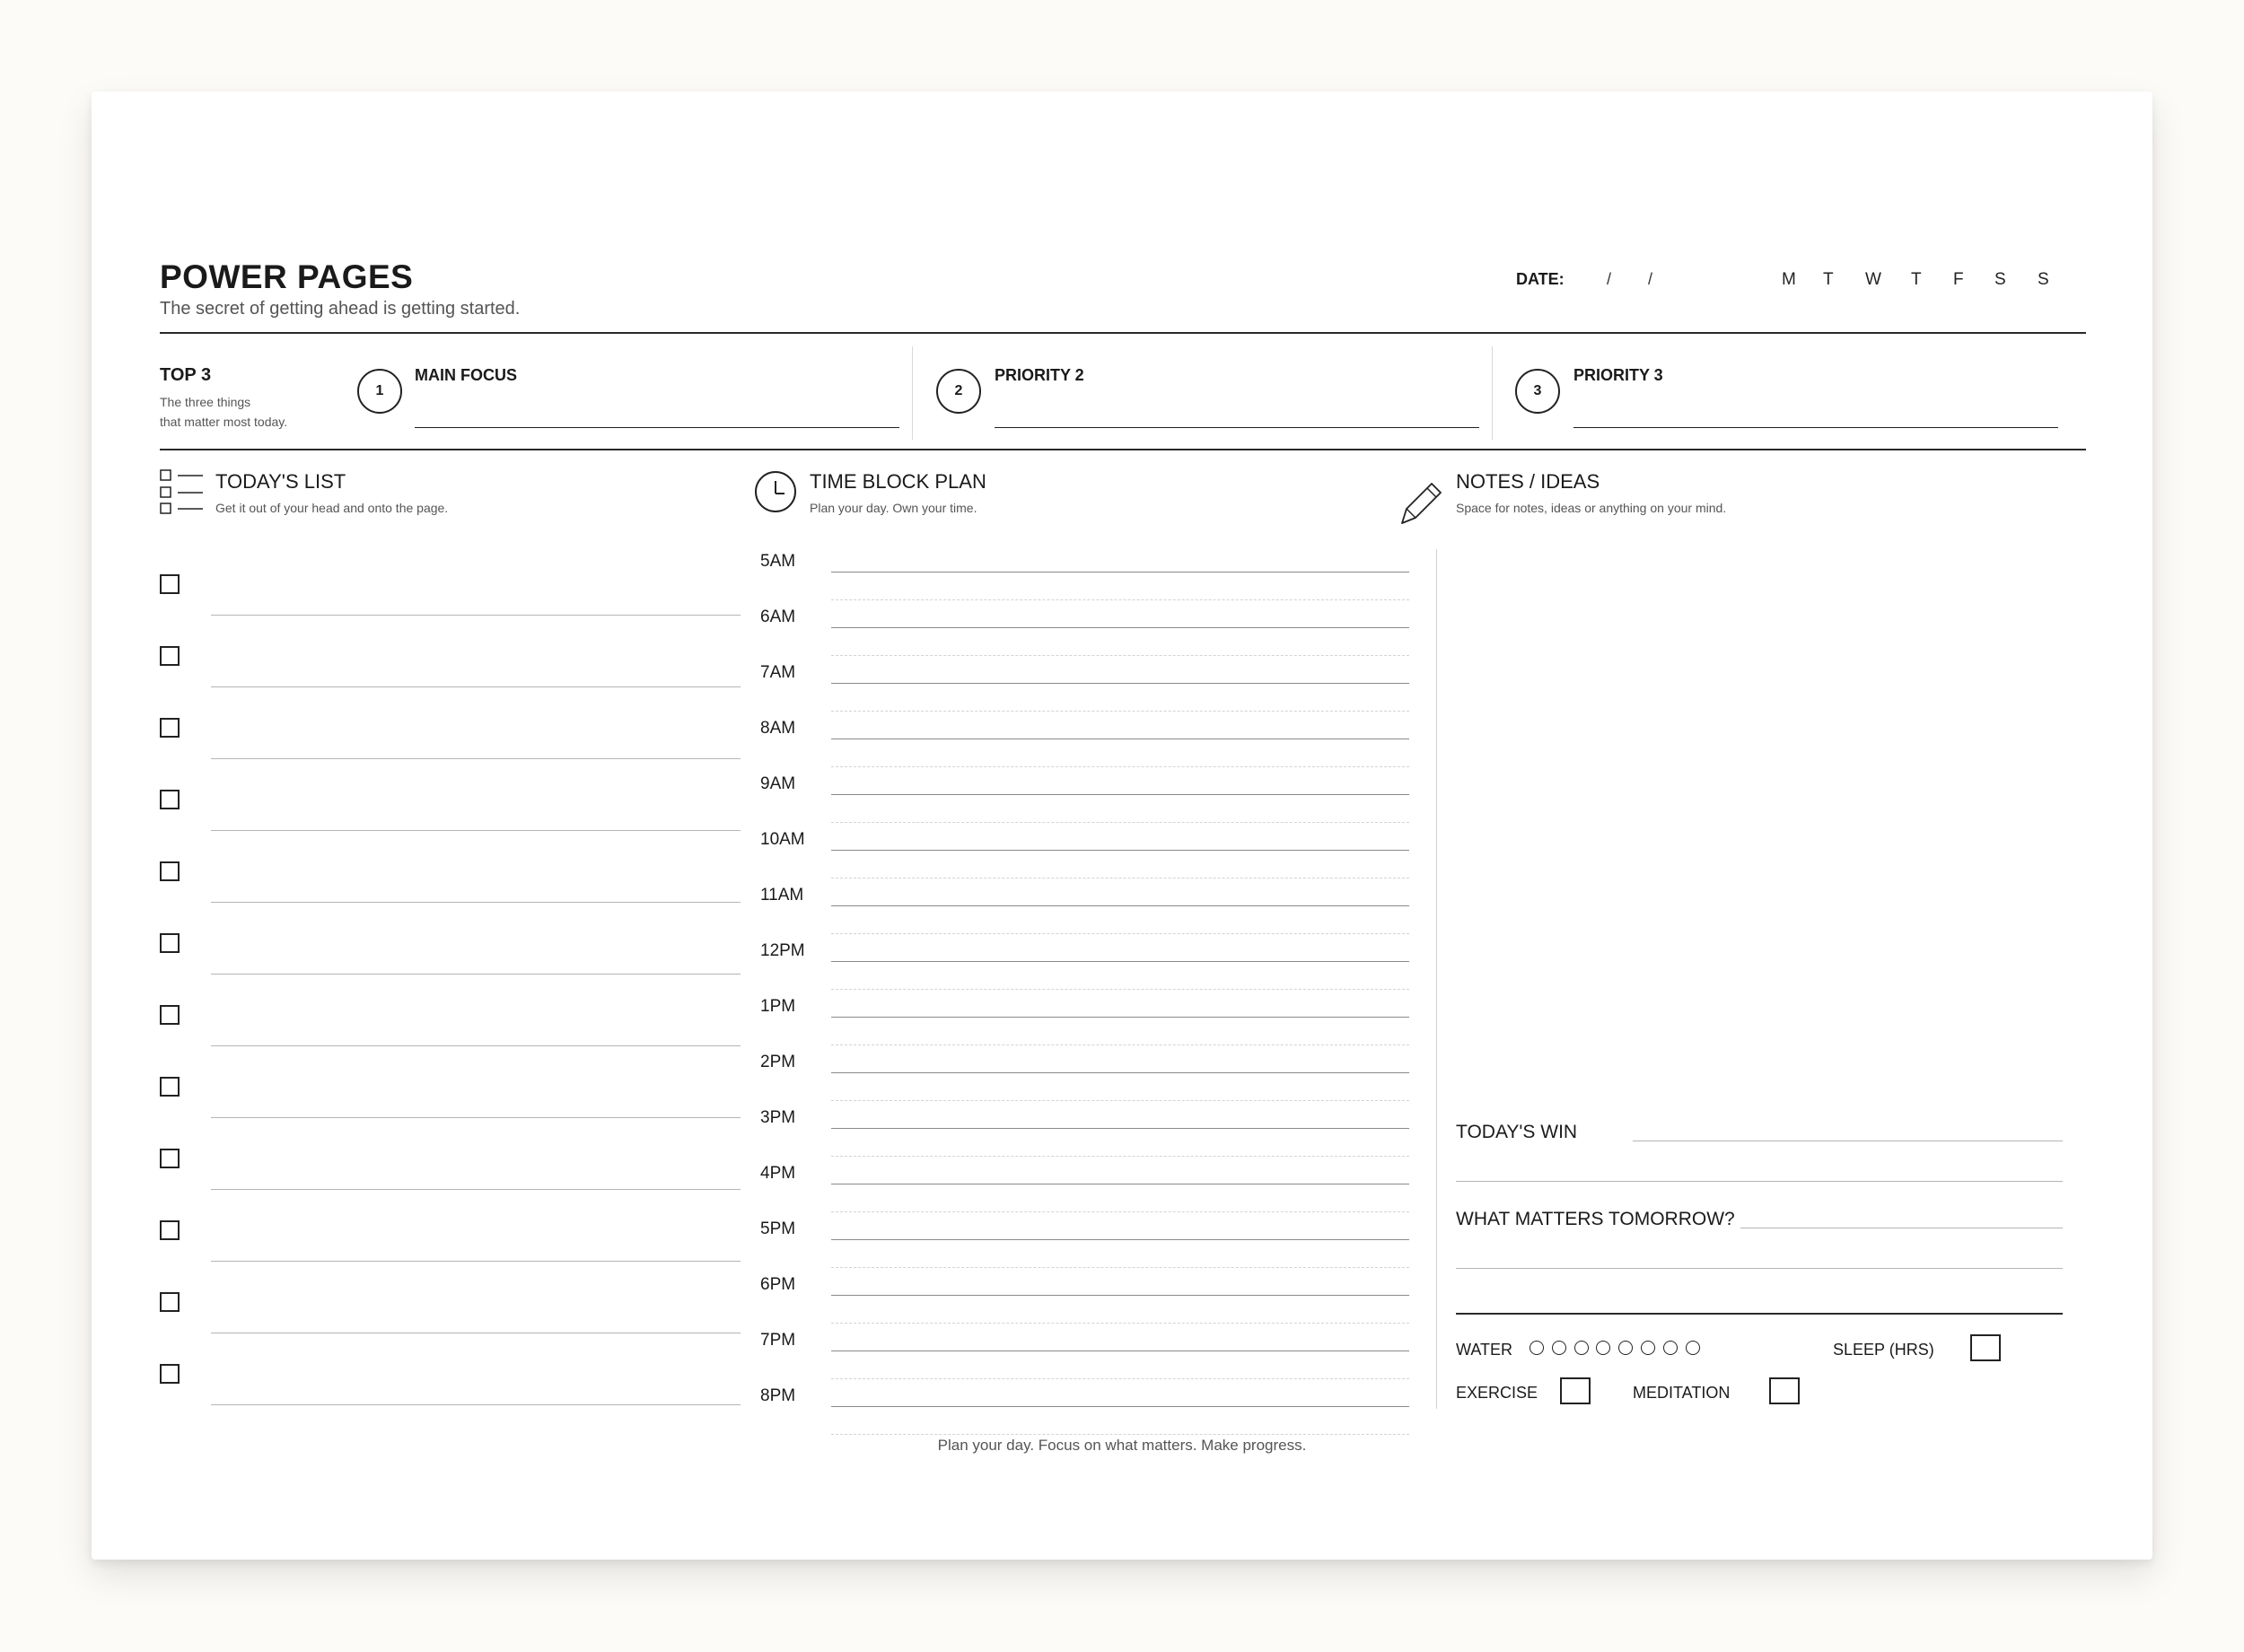 Image resolution: width=2244 pixels, height=1652 pixels. Describe the element at coordinates (1789, 280) in the screenshot. I see `weekday-mon: M` at that location.